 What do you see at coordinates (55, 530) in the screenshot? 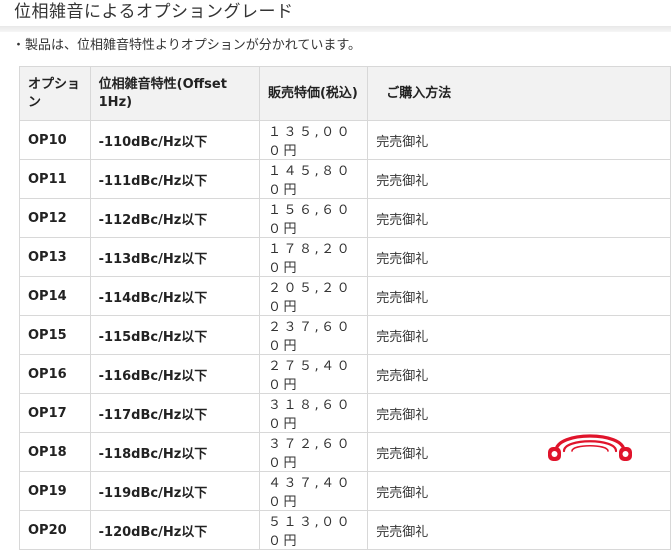
I see `cell-option: OP20` at bounding box center [55, 530].